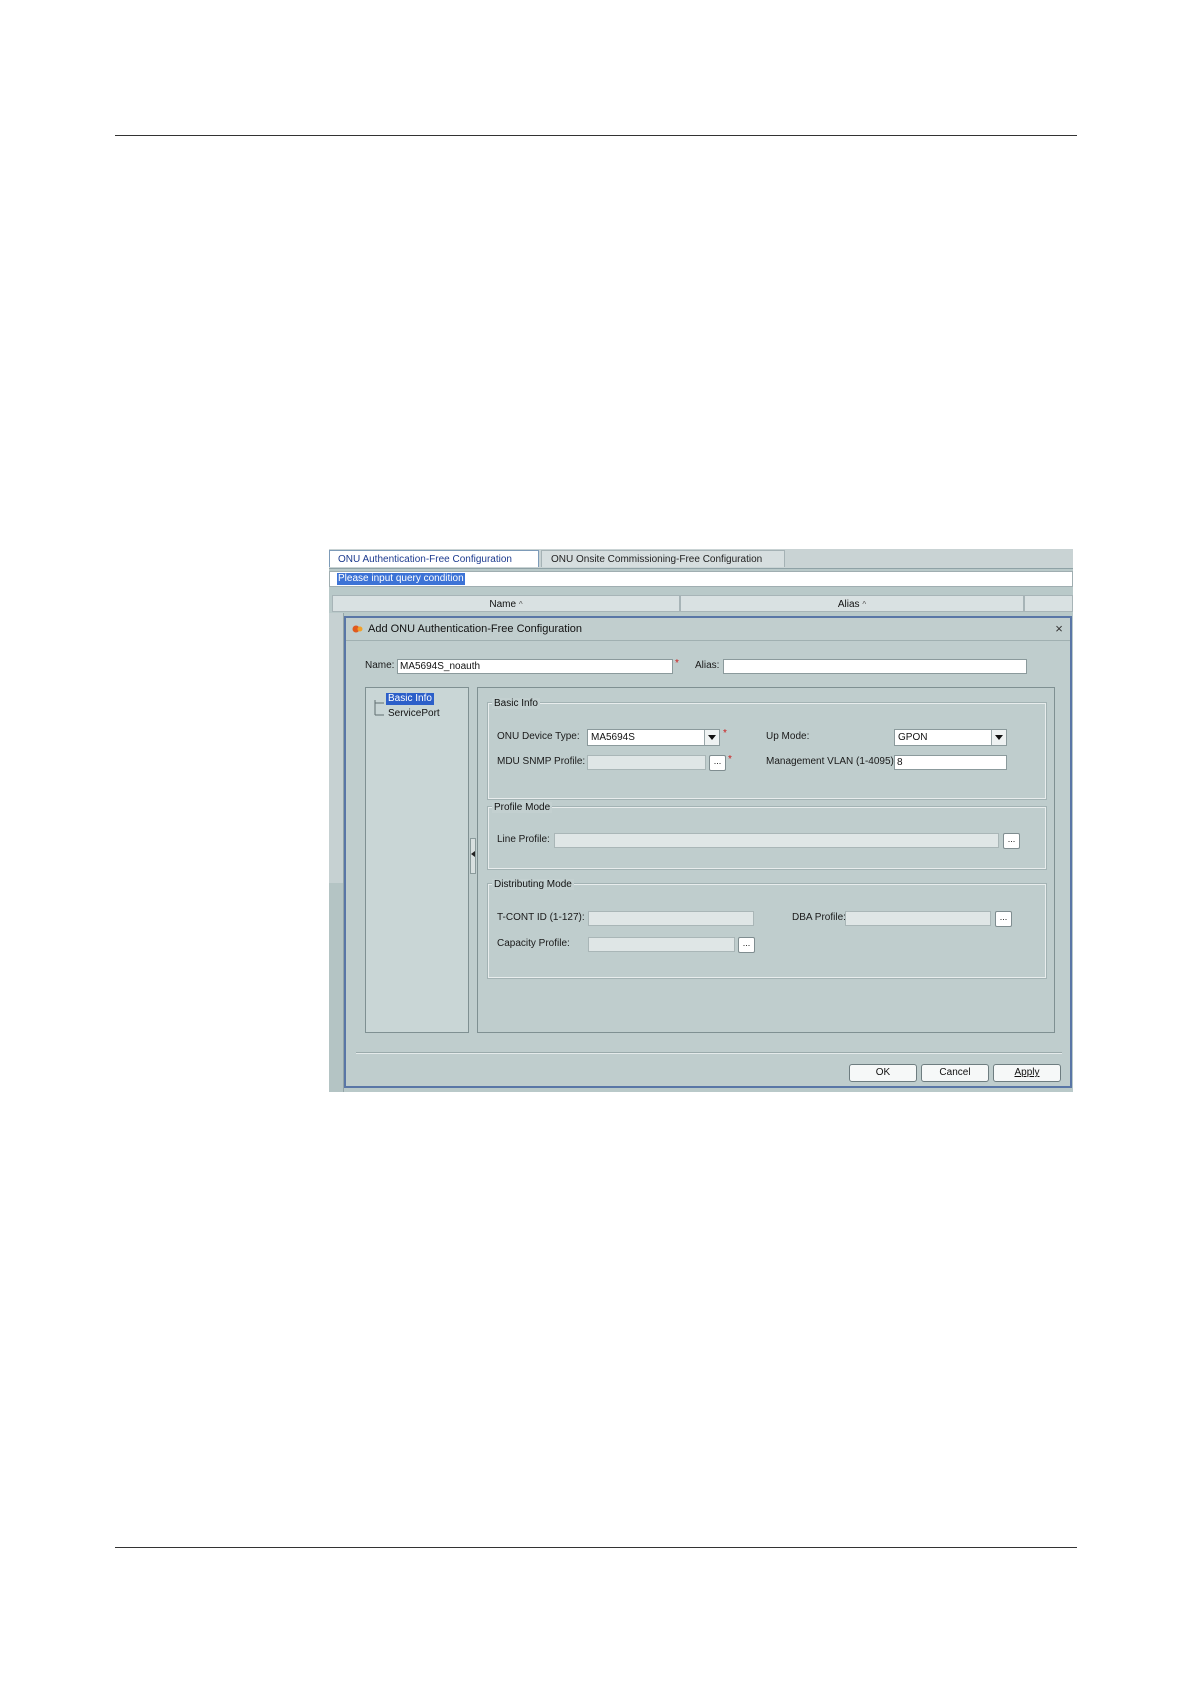 The width and height of the screenshot is (1191, 1684). What do you see at coordinates (596, 135) in the screenshot?
I see `page-header-rule` at bounding box center [596, 135].